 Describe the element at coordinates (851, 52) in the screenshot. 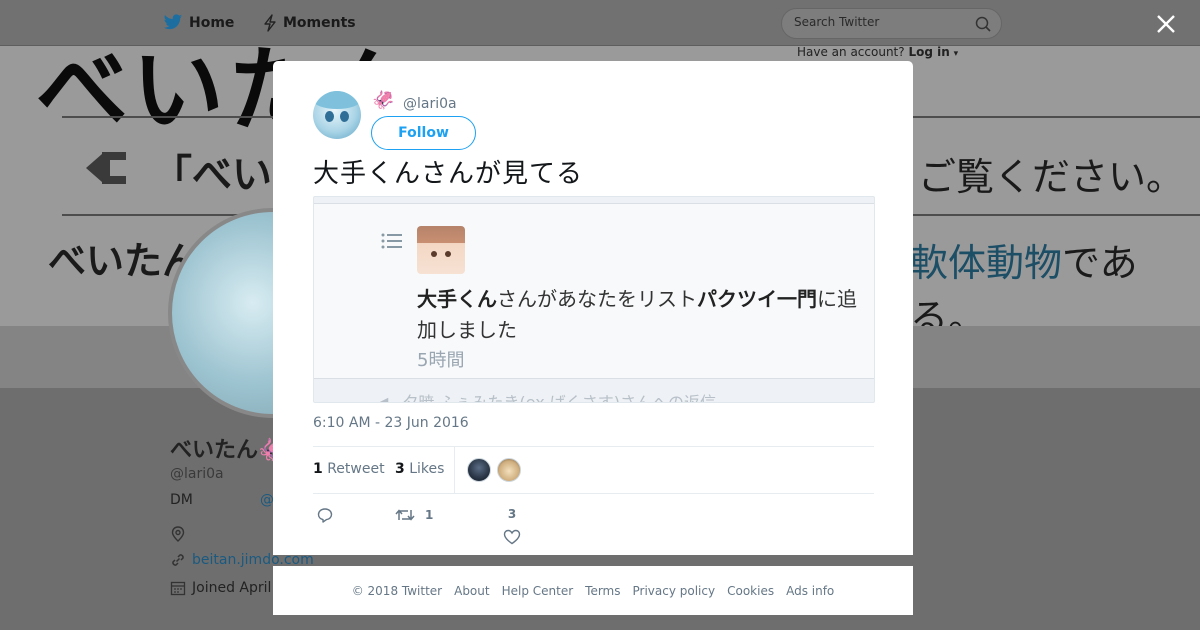

I see `have-account-text: Have an account?` at that location.